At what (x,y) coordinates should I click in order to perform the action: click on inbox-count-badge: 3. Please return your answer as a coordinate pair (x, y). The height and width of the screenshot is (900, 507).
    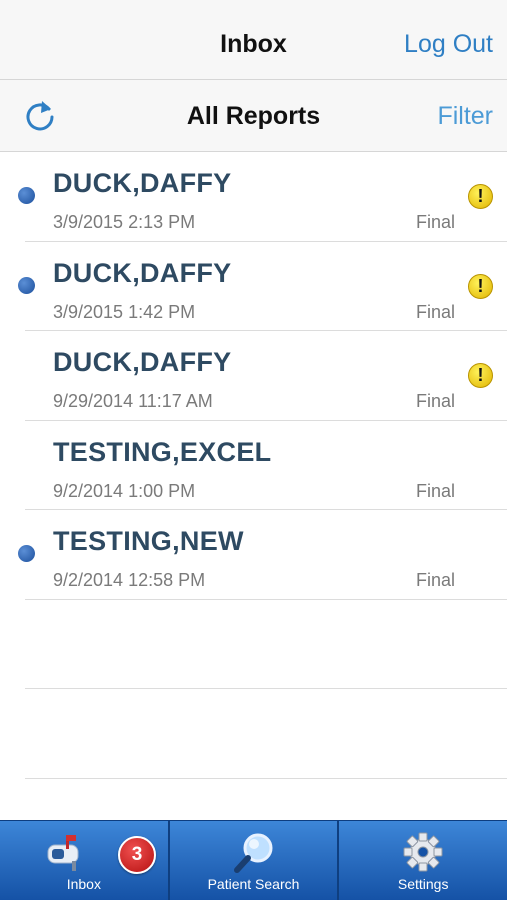
    Looking at the image, I should click on (137, 855).